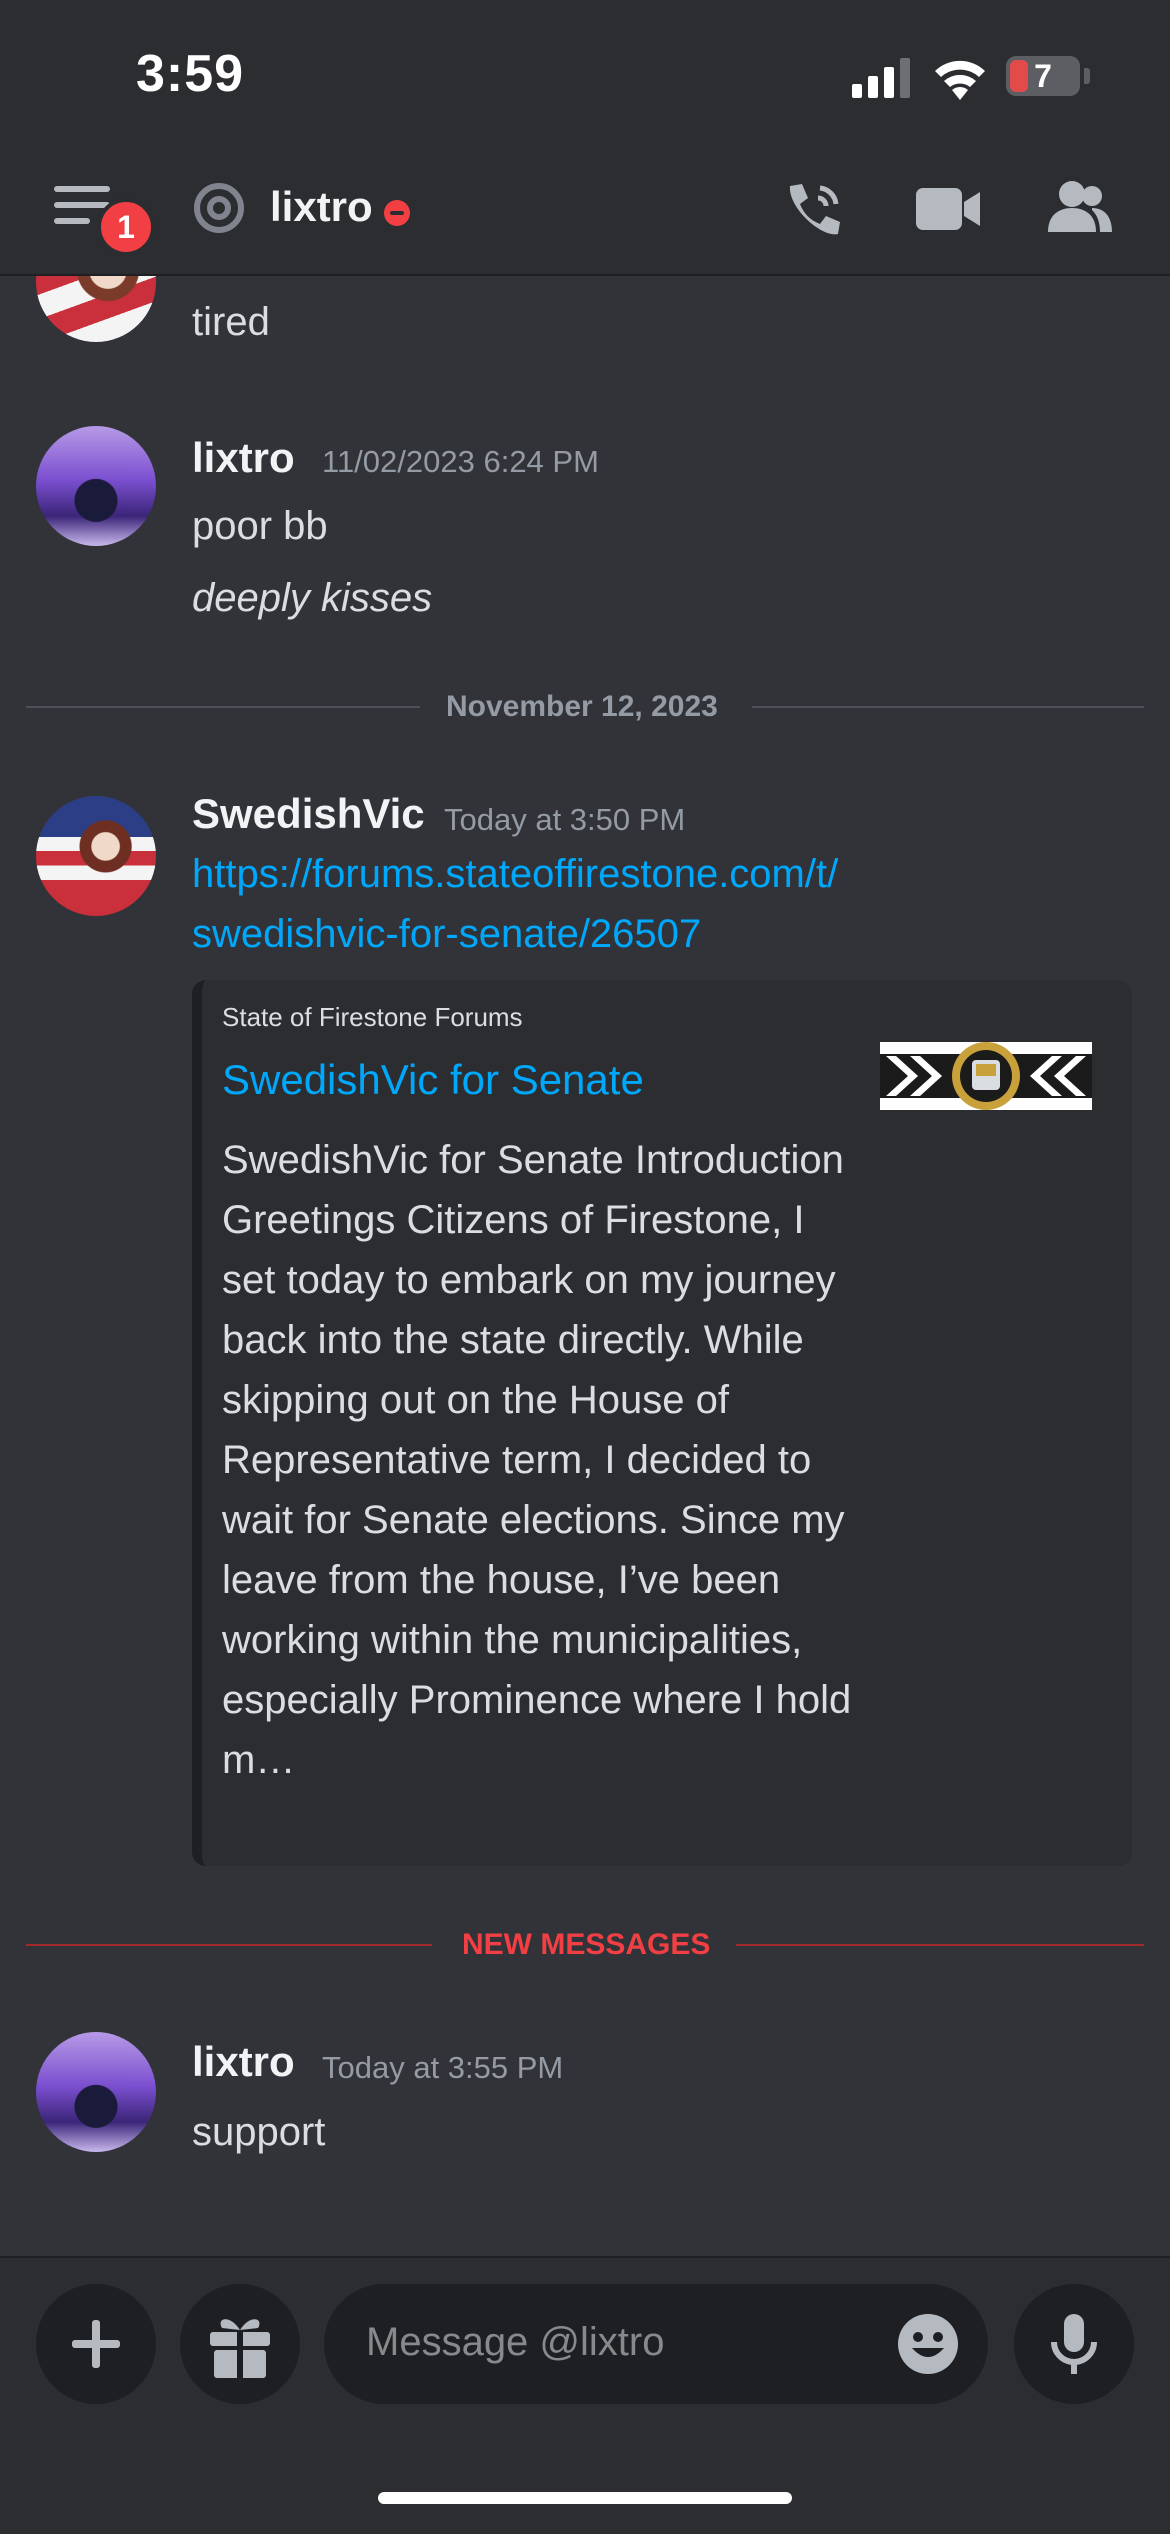  What do you see at coordinates (372, 1017) in the screenshot?
I see `embed-provider: State of Firestone Forums` at bounding box center [372, 1017].